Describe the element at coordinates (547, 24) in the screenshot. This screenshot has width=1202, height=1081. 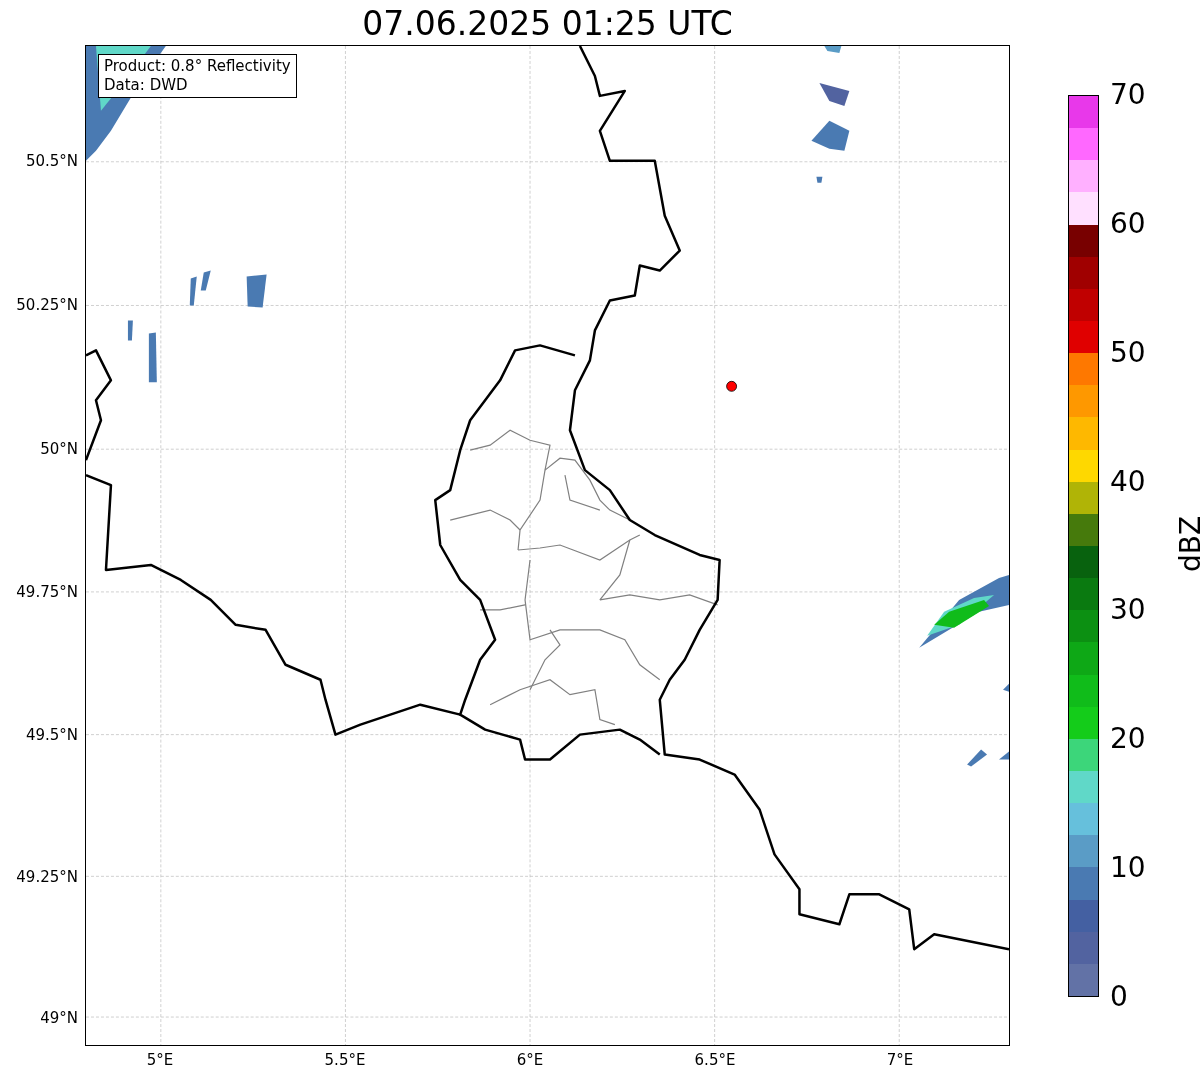
I see `chart-title: 07.06.2025 01:25 UTC` at that location.